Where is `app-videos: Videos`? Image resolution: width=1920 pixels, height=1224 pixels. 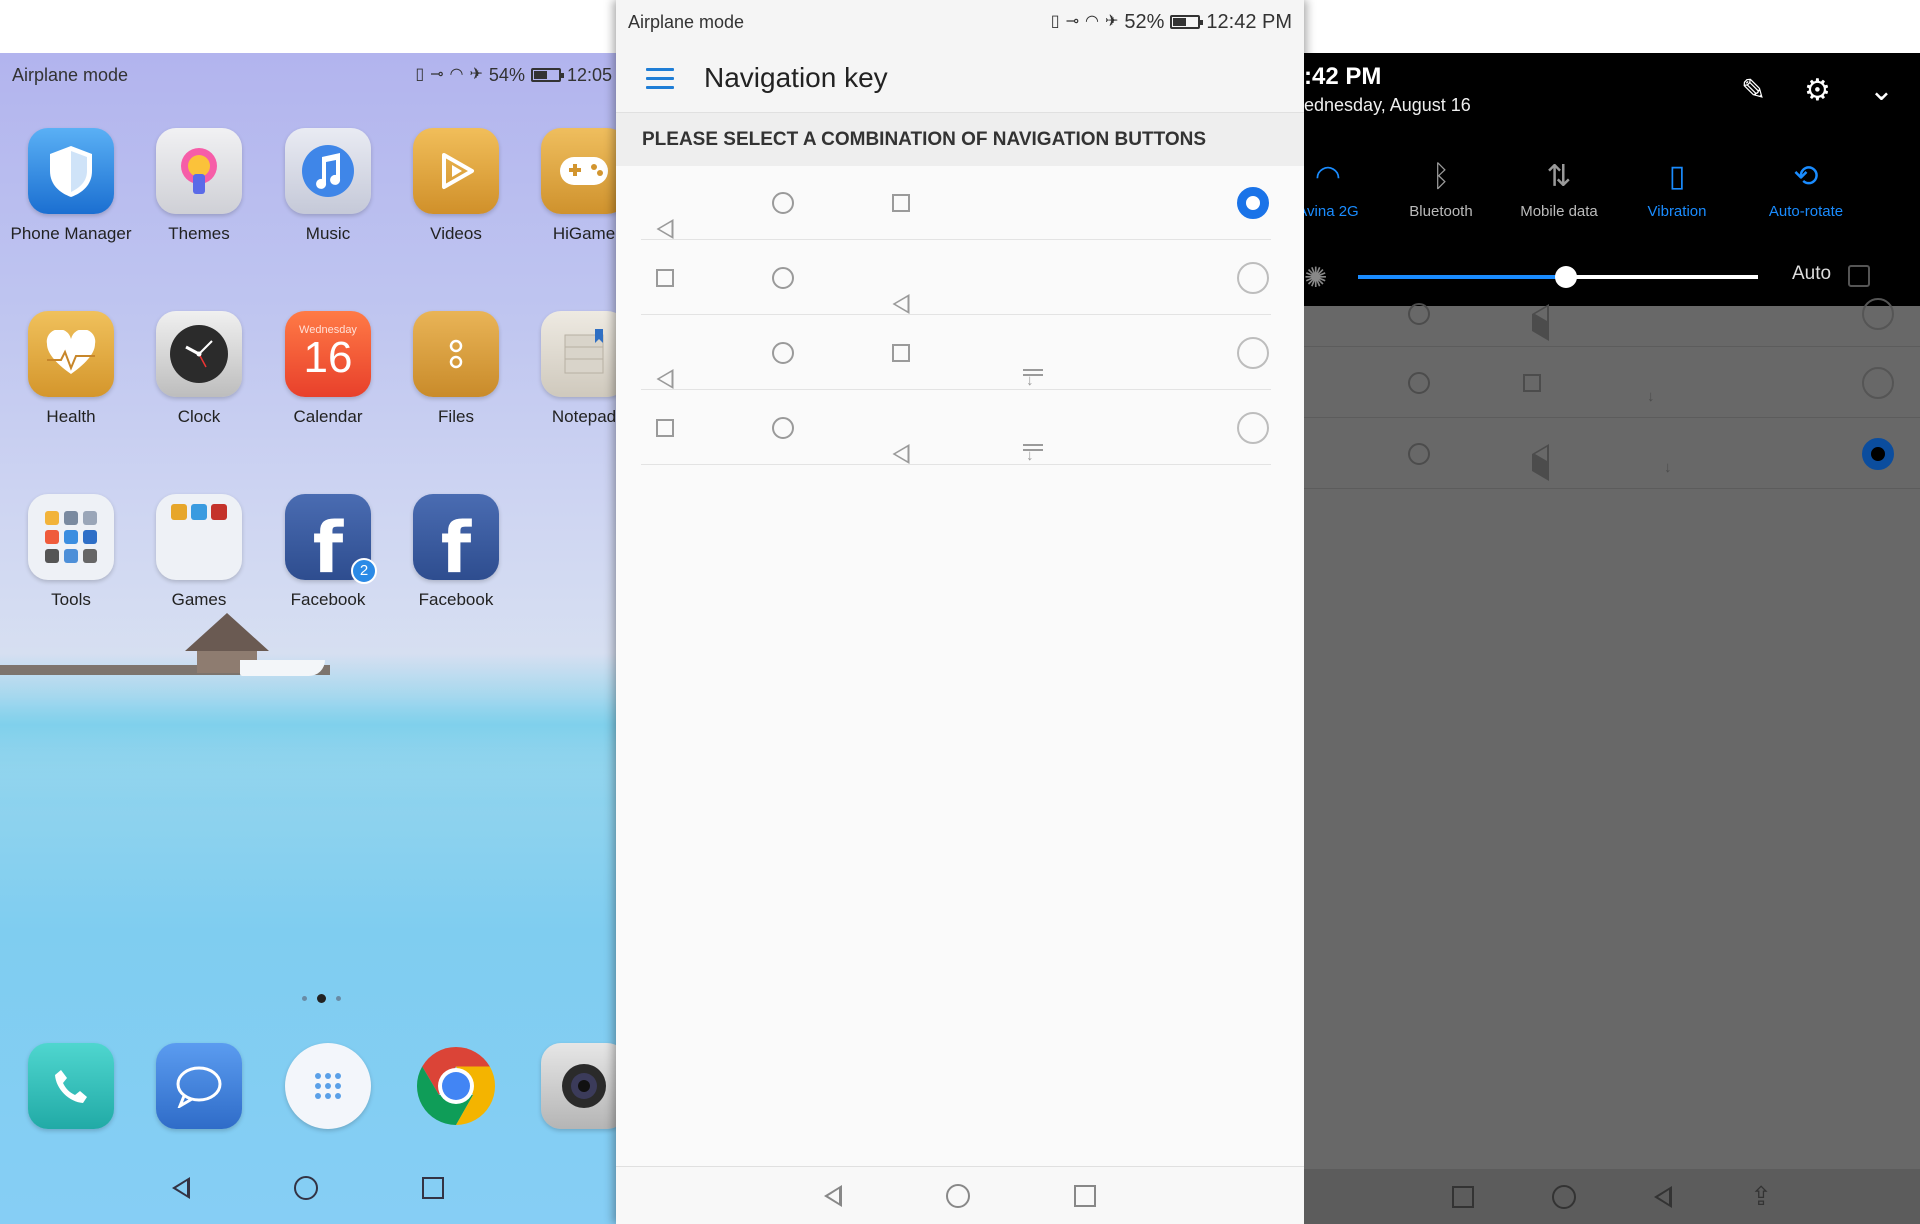
app-videos: Videos is located at coordinates (456, 186).